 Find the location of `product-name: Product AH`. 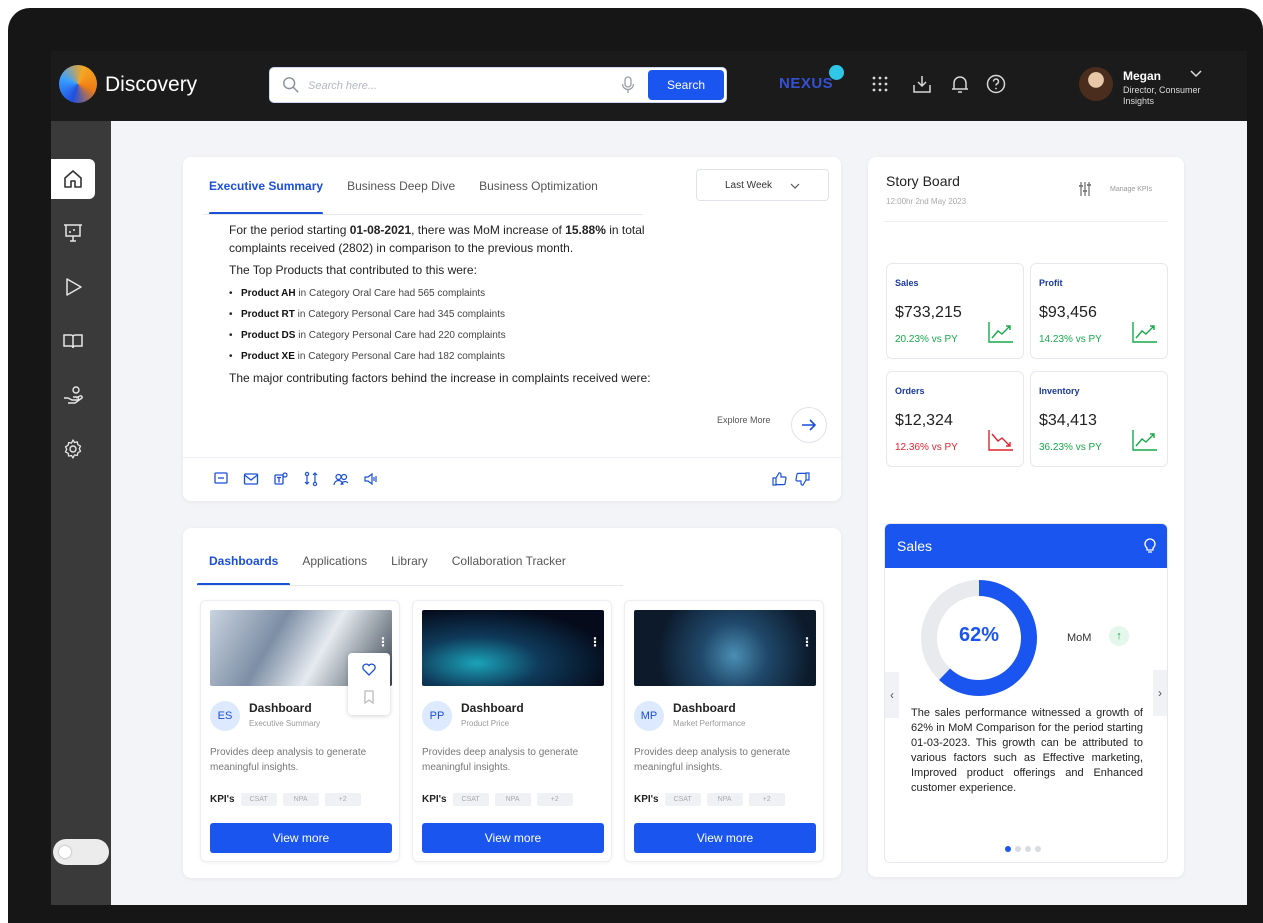

product-name: Product AH is located at coordinates (268, 293).